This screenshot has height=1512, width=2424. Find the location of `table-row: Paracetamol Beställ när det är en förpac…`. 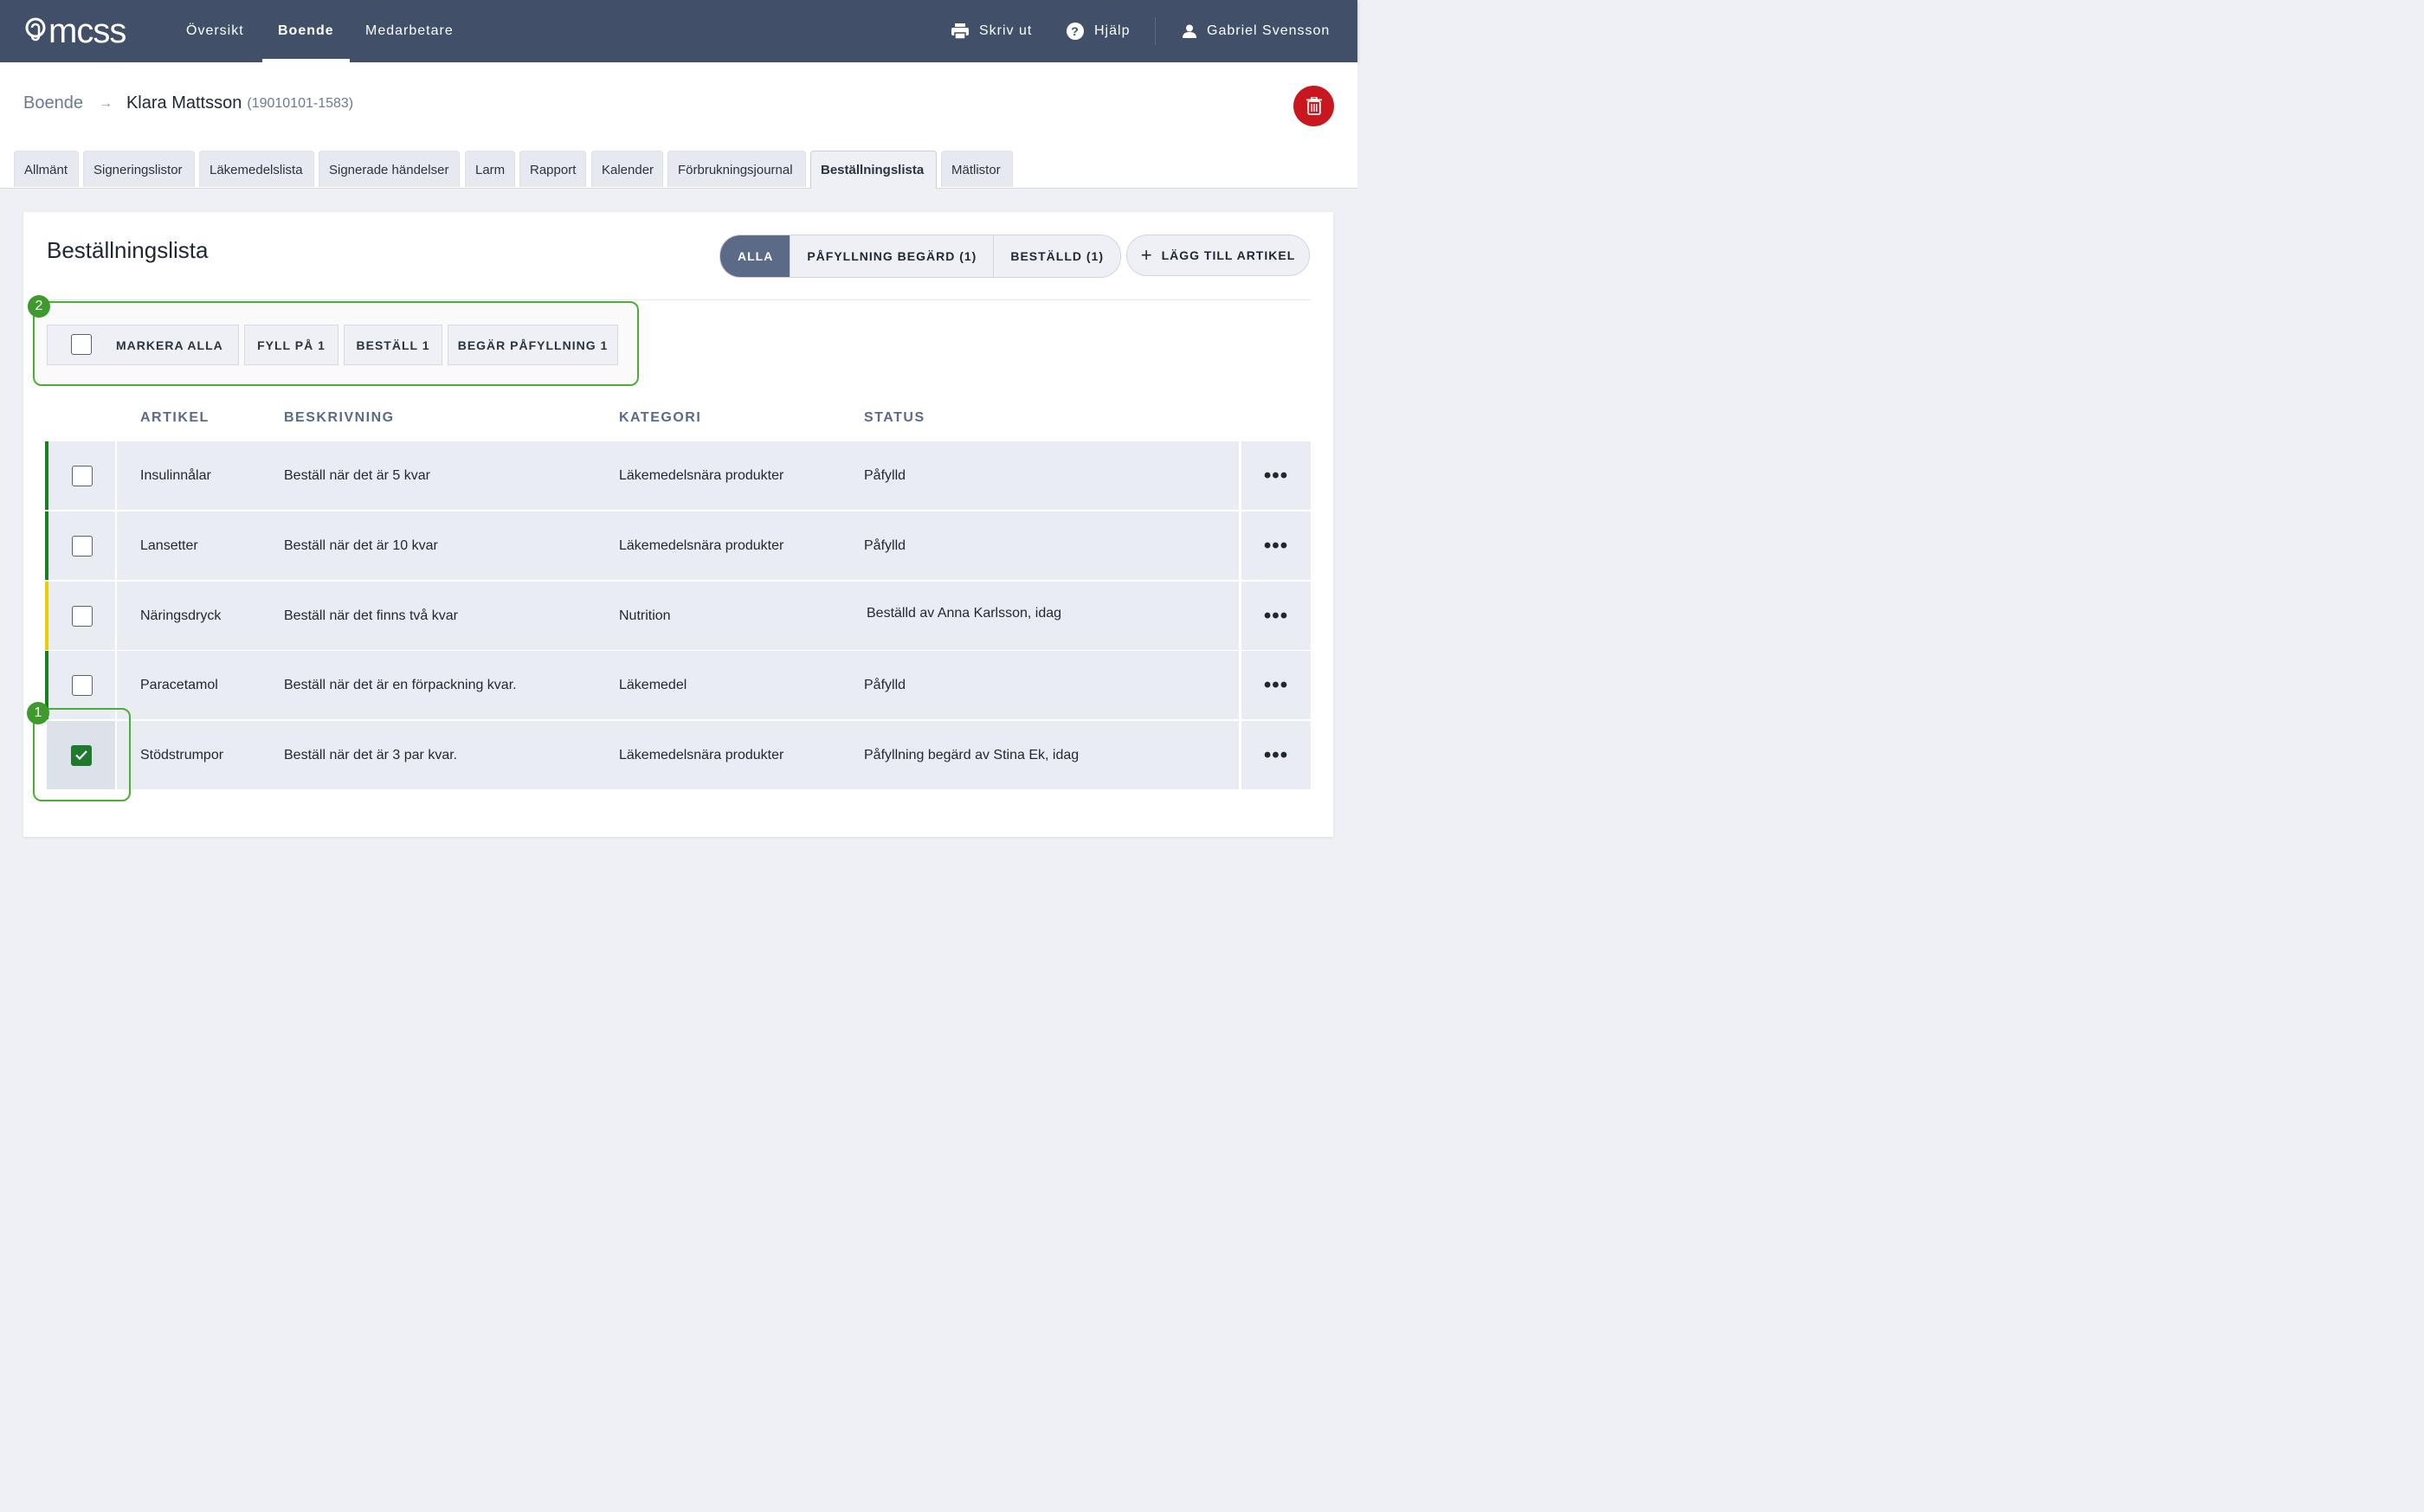

table-row: Paracetamol Beställ när det är en förpac… is located at coordinates (678, 685).